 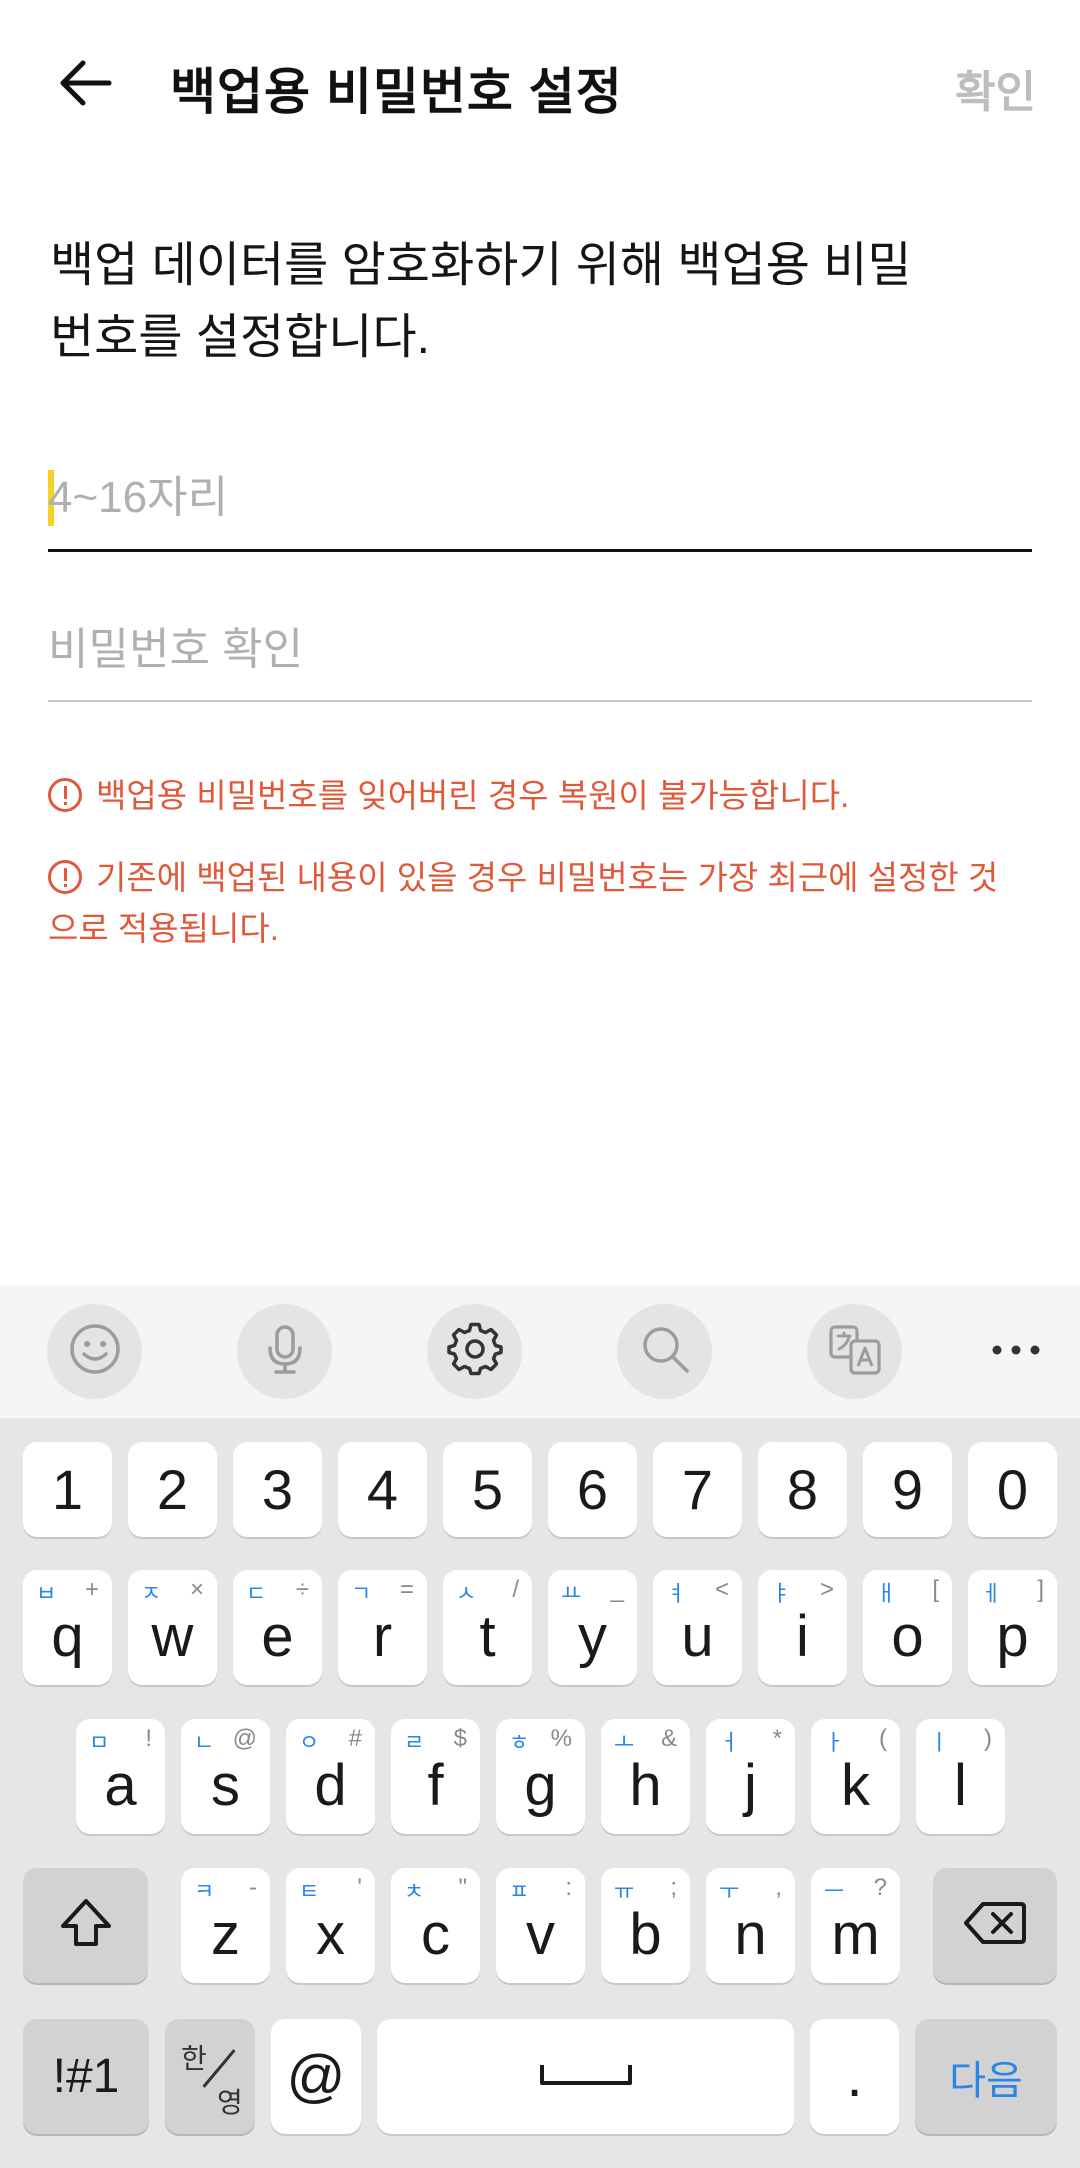 What do you see at coordinates (151, 1593) in the screenshot?
I see `key-hangul: ㅈ` at bounding box center [151, 1593].